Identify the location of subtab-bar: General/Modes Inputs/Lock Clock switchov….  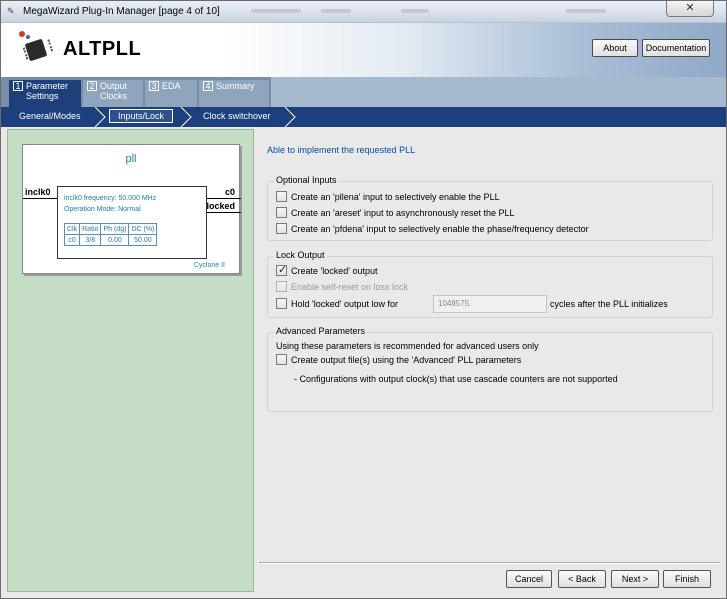
(363, 117).